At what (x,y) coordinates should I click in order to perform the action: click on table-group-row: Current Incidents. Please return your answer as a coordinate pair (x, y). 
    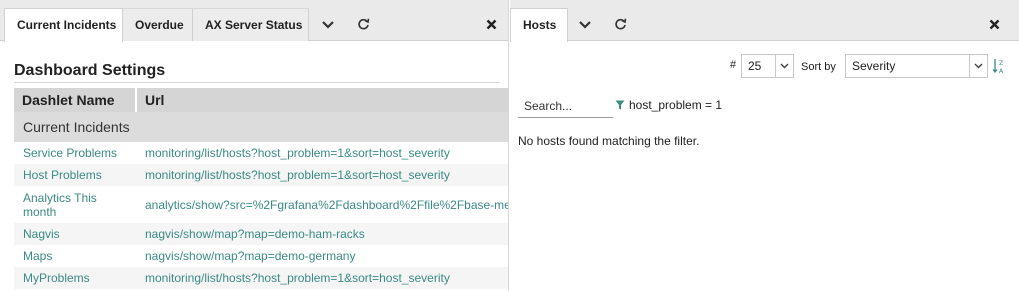
    Looking at the image, I should click on (261, 127).